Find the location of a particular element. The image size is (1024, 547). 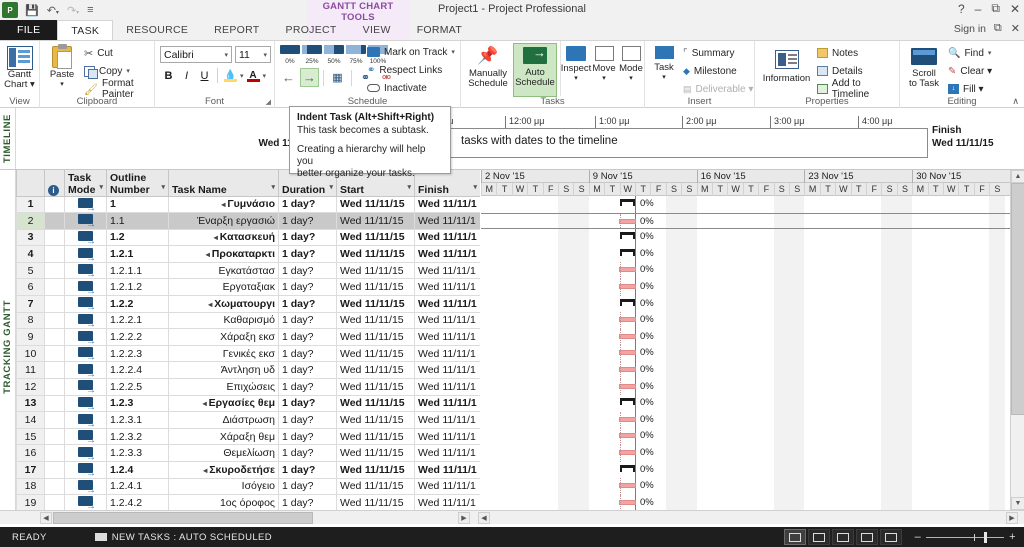

row-id-cell: 19 is located at coordinates (30, 503).